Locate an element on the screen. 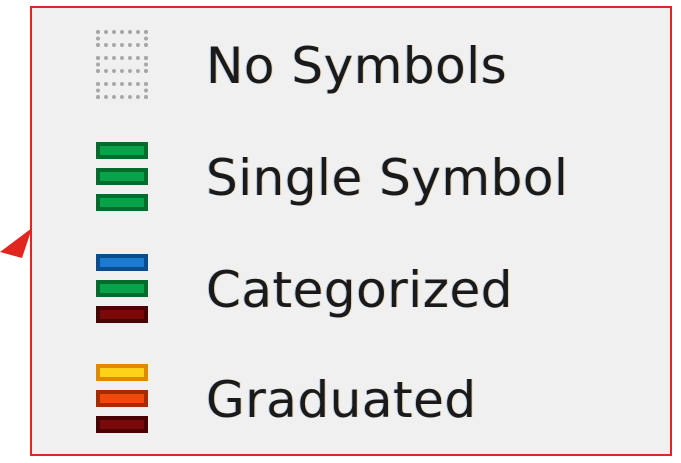 The height and width of the screenshot is (463, 681). menu-item-label: No Symbols is located at coordinates (357, 66).